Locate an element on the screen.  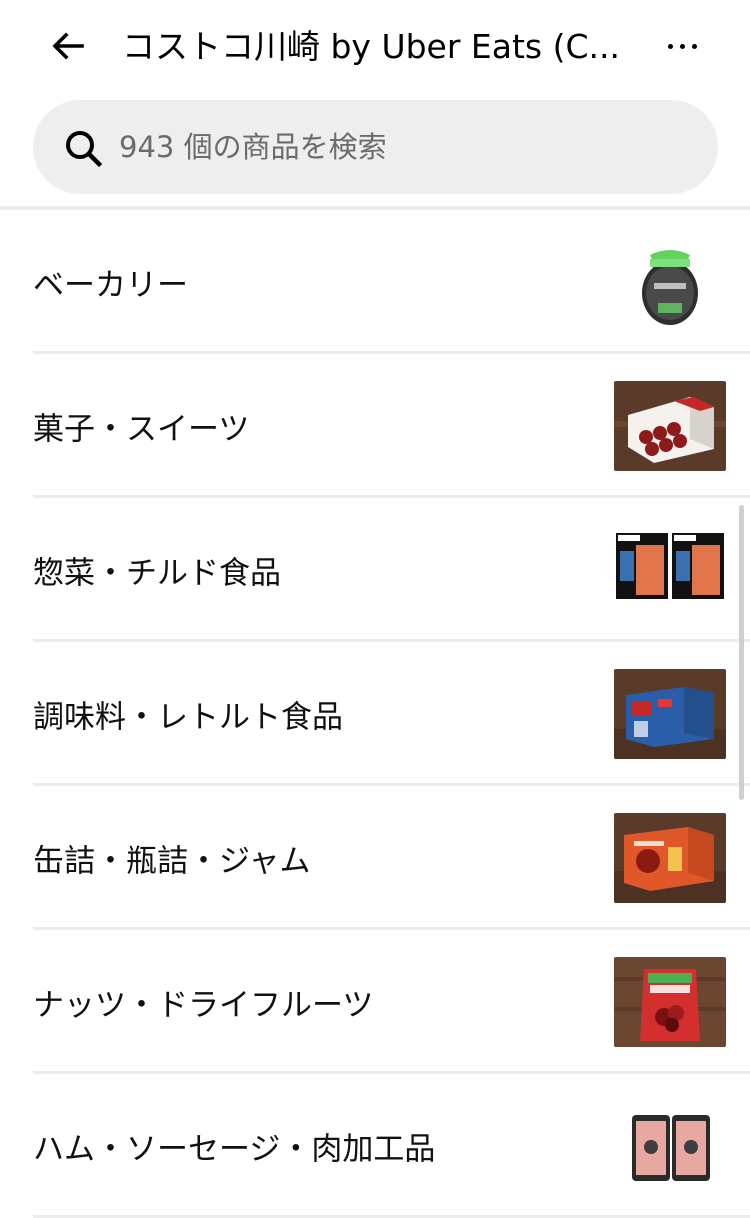
search-bar is located at coordinates (375, 147).